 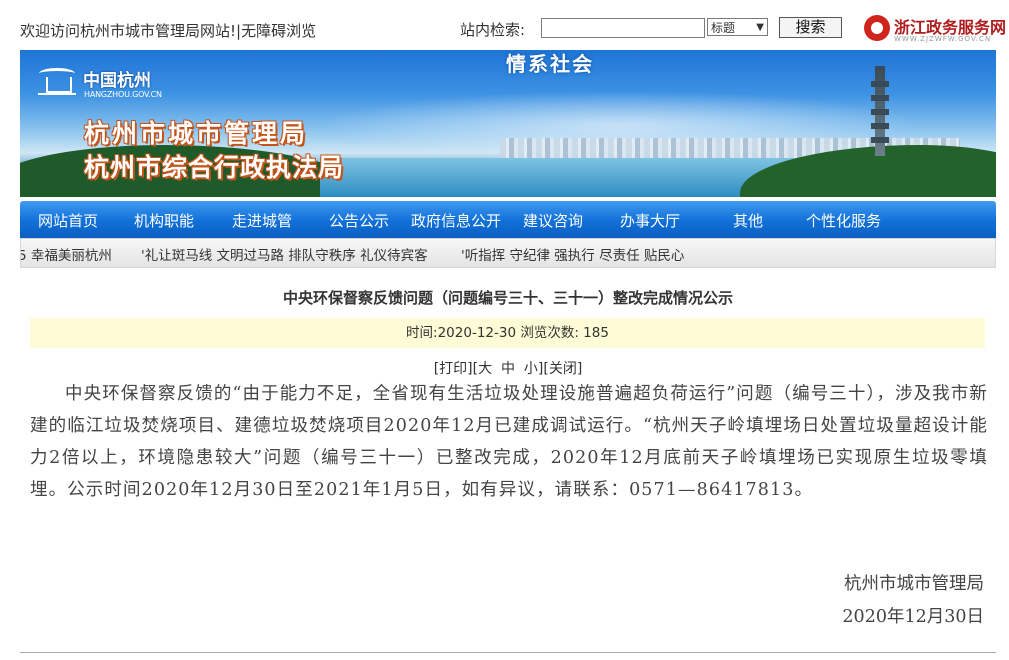 What do you see at coordinates (164, 220) in the screenshot?
I see `nav-item-functions: 机构职能` at bounding box center [164, 220].